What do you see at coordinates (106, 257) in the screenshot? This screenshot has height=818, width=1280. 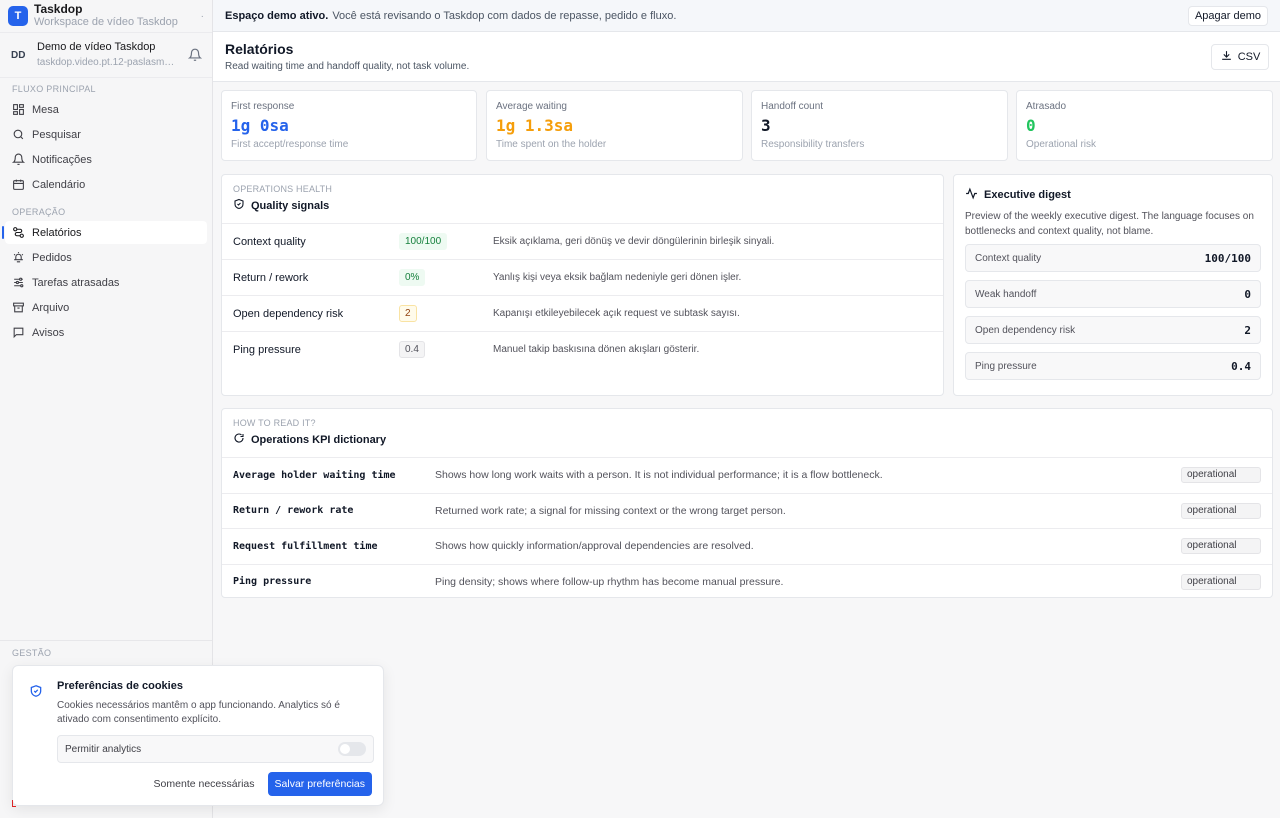 I see `sidebar-item-pedidos: Pedidos` at bounding box center [106, 257].